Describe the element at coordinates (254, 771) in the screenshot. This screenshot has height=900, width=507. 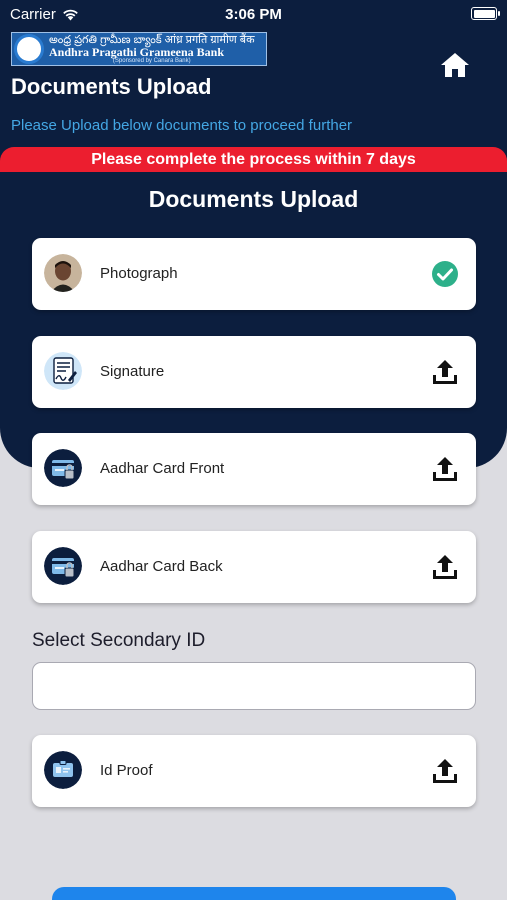
I see `document-card-id-proof: Id Proof` at that location.